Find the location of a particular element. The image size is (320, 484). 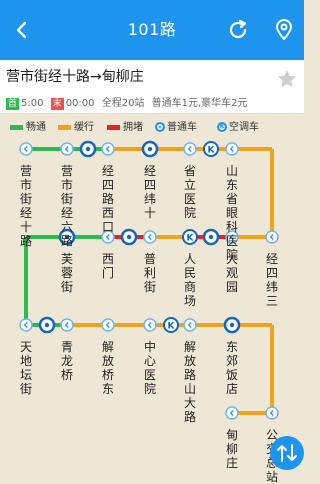

reverse-direction-button is located at coordinates (287, 453).